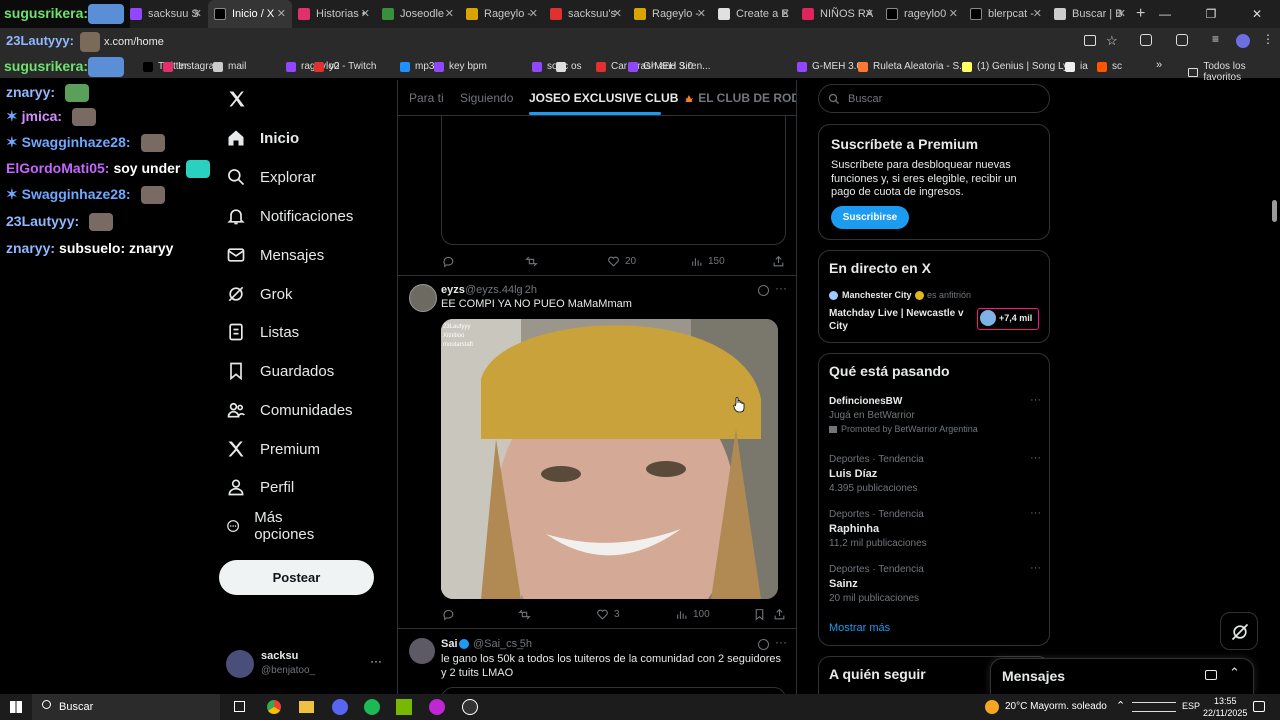 The width and height of the screenshot is (1280, 720). I want to click on browser-tab: Historias • ✕, so click(334, 14).